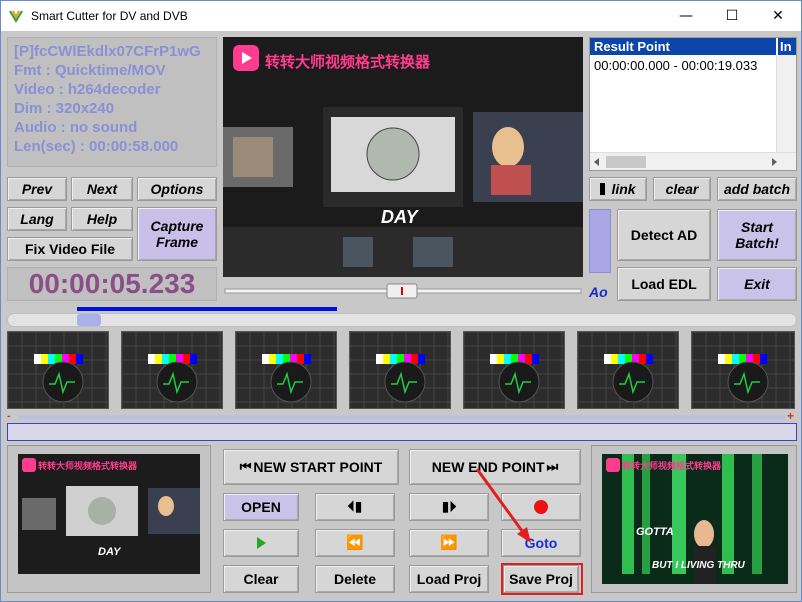 The width and height of the screenshot is (802, 602). What do you see at coordinates (96, 146) in the screenshot?
I see `video-length: Len(sec) : 00:00:58.000` at bounding box center [96, 146].